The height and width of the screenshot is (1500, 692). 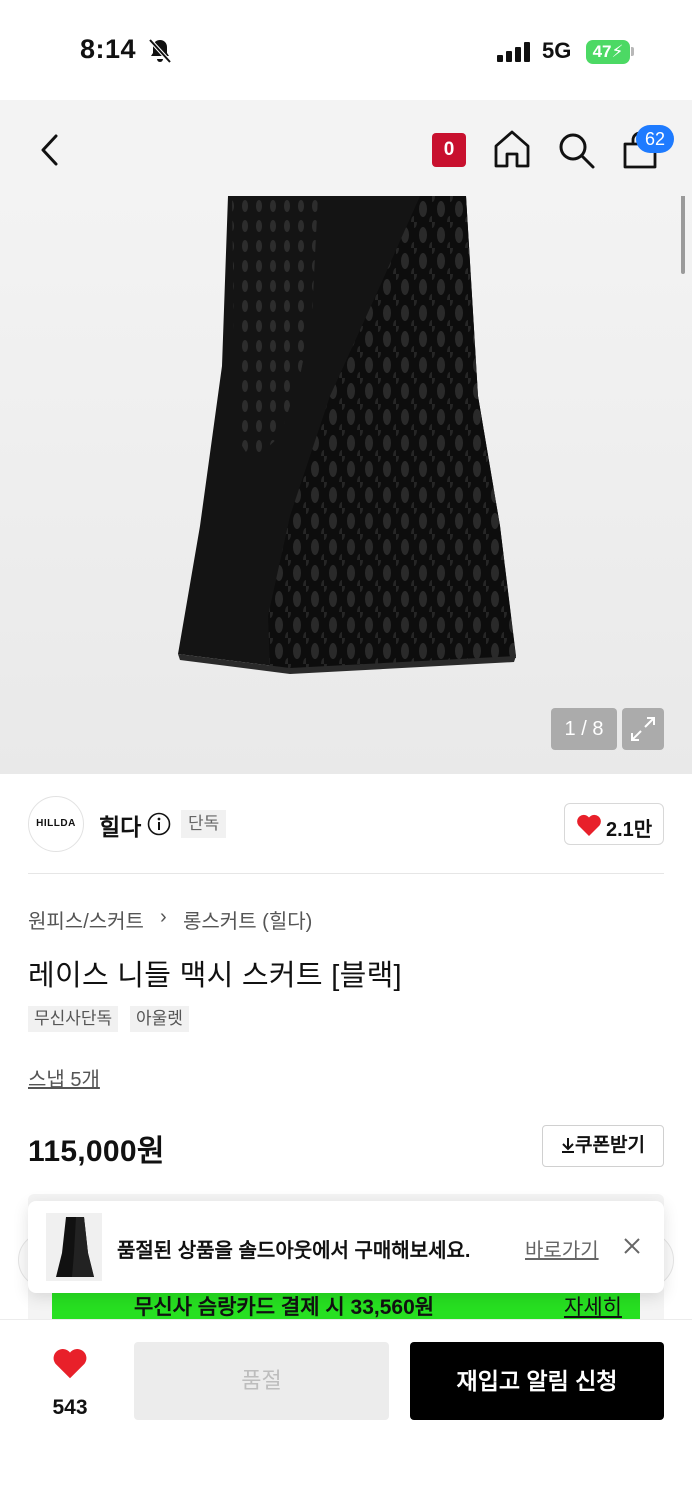 I want to click on breadcrumb-subcategory: 롱스커트 (힐다), so click(x=247, y=919).